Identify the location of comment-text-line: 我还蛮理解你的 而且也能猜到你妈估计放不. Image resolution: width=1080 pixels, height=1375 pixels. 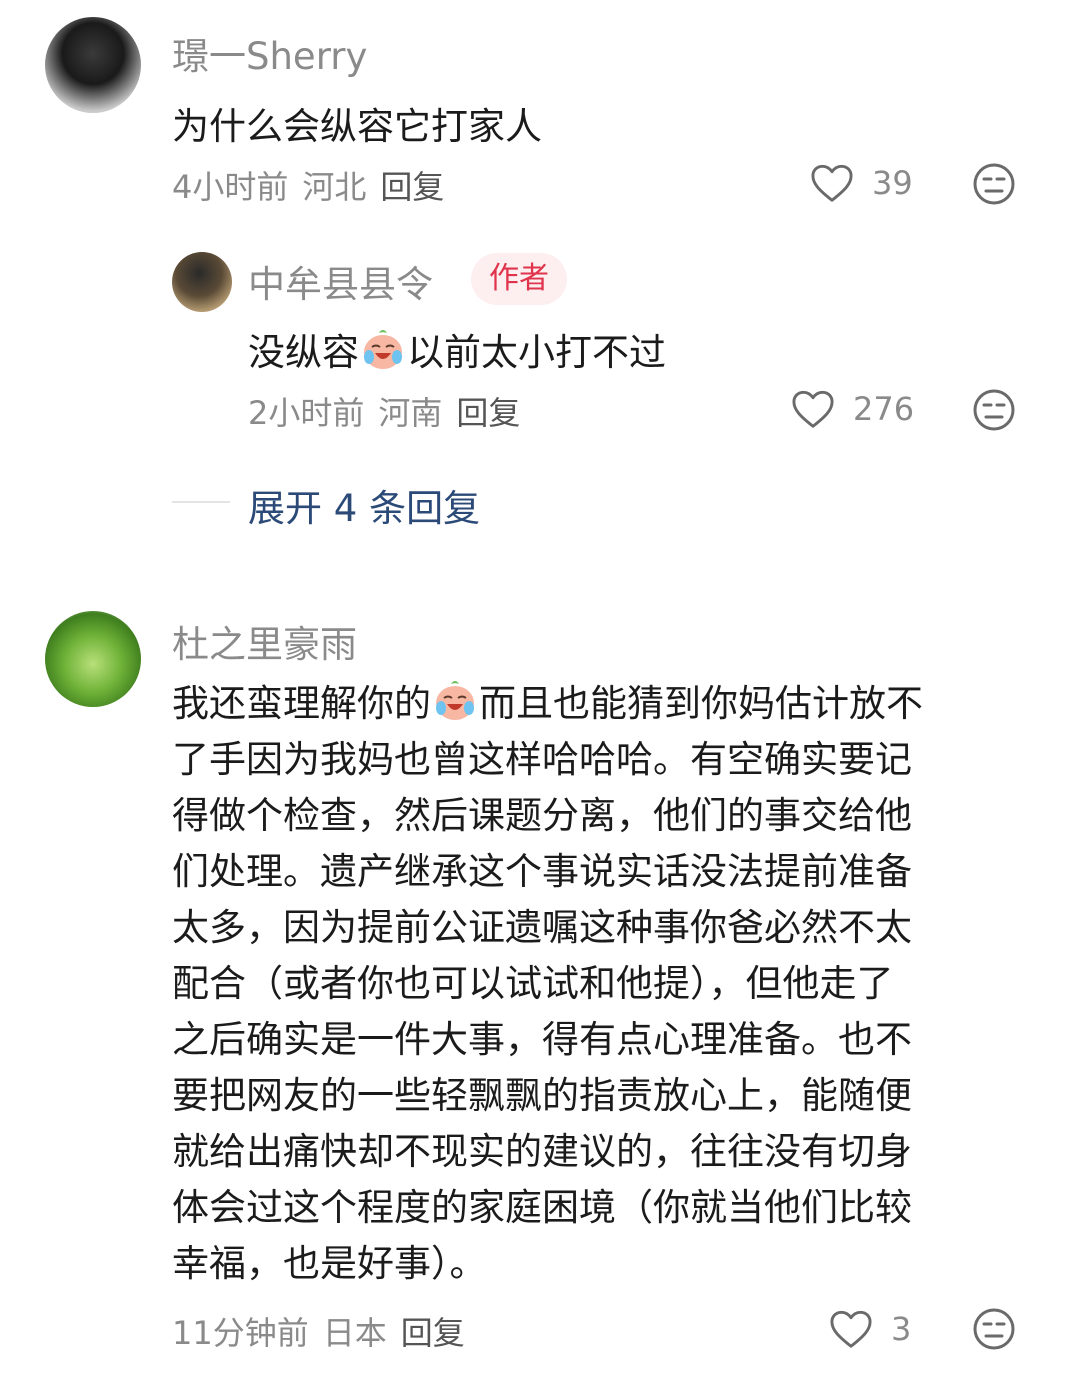
(597, 704).